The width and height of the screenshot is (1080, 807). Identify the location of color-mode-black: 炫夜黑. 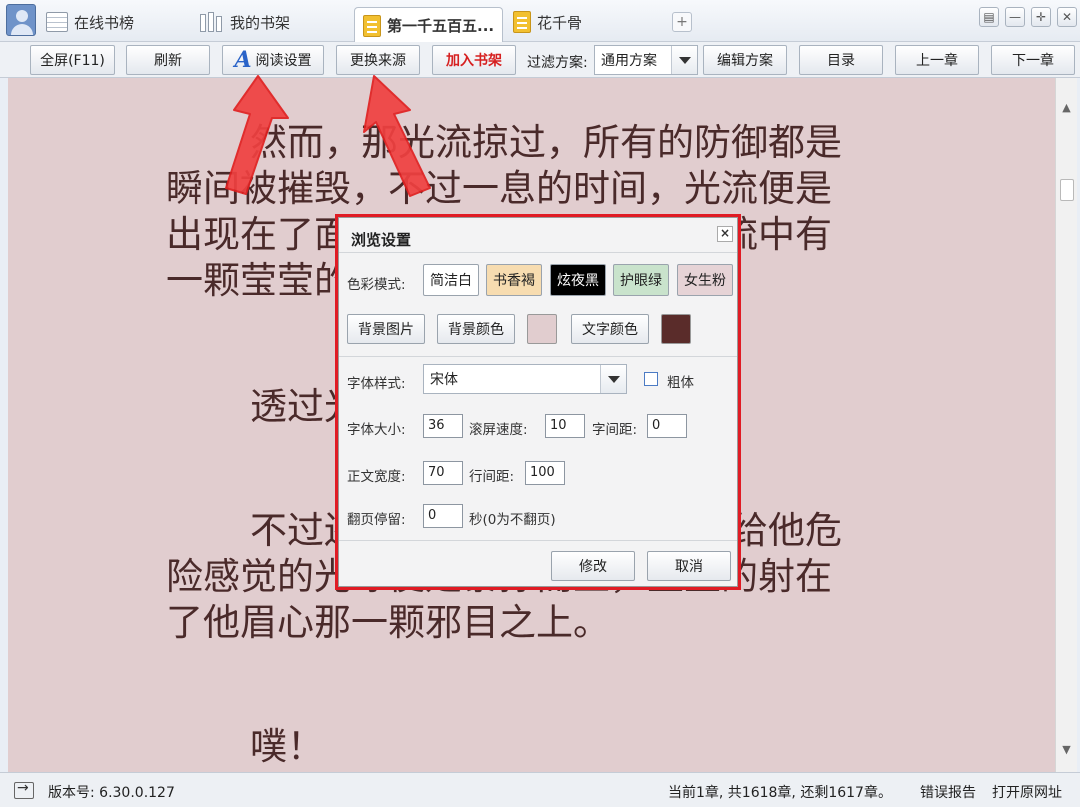
(578, 280).